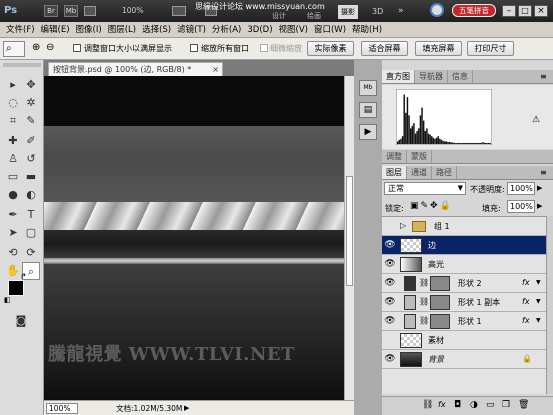  Describe the element at coordinates (549, 305) in the screenshot. I see `layers-scrollbar` at that location.